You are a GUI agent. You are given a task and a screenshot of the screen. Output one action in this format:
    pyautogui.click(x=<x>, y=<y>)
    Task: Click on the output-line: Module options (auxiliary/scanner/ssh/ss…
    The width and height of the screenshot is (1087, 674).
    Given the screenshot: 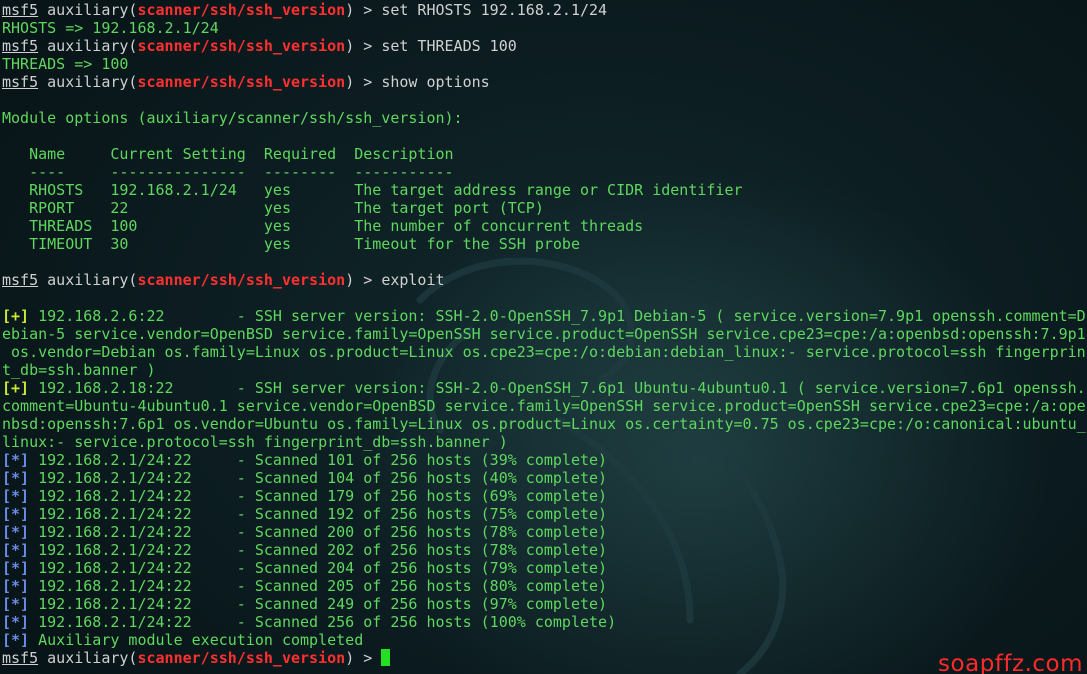 What is the action you would take?
    pyautogui.click(x=544, y=118)
    